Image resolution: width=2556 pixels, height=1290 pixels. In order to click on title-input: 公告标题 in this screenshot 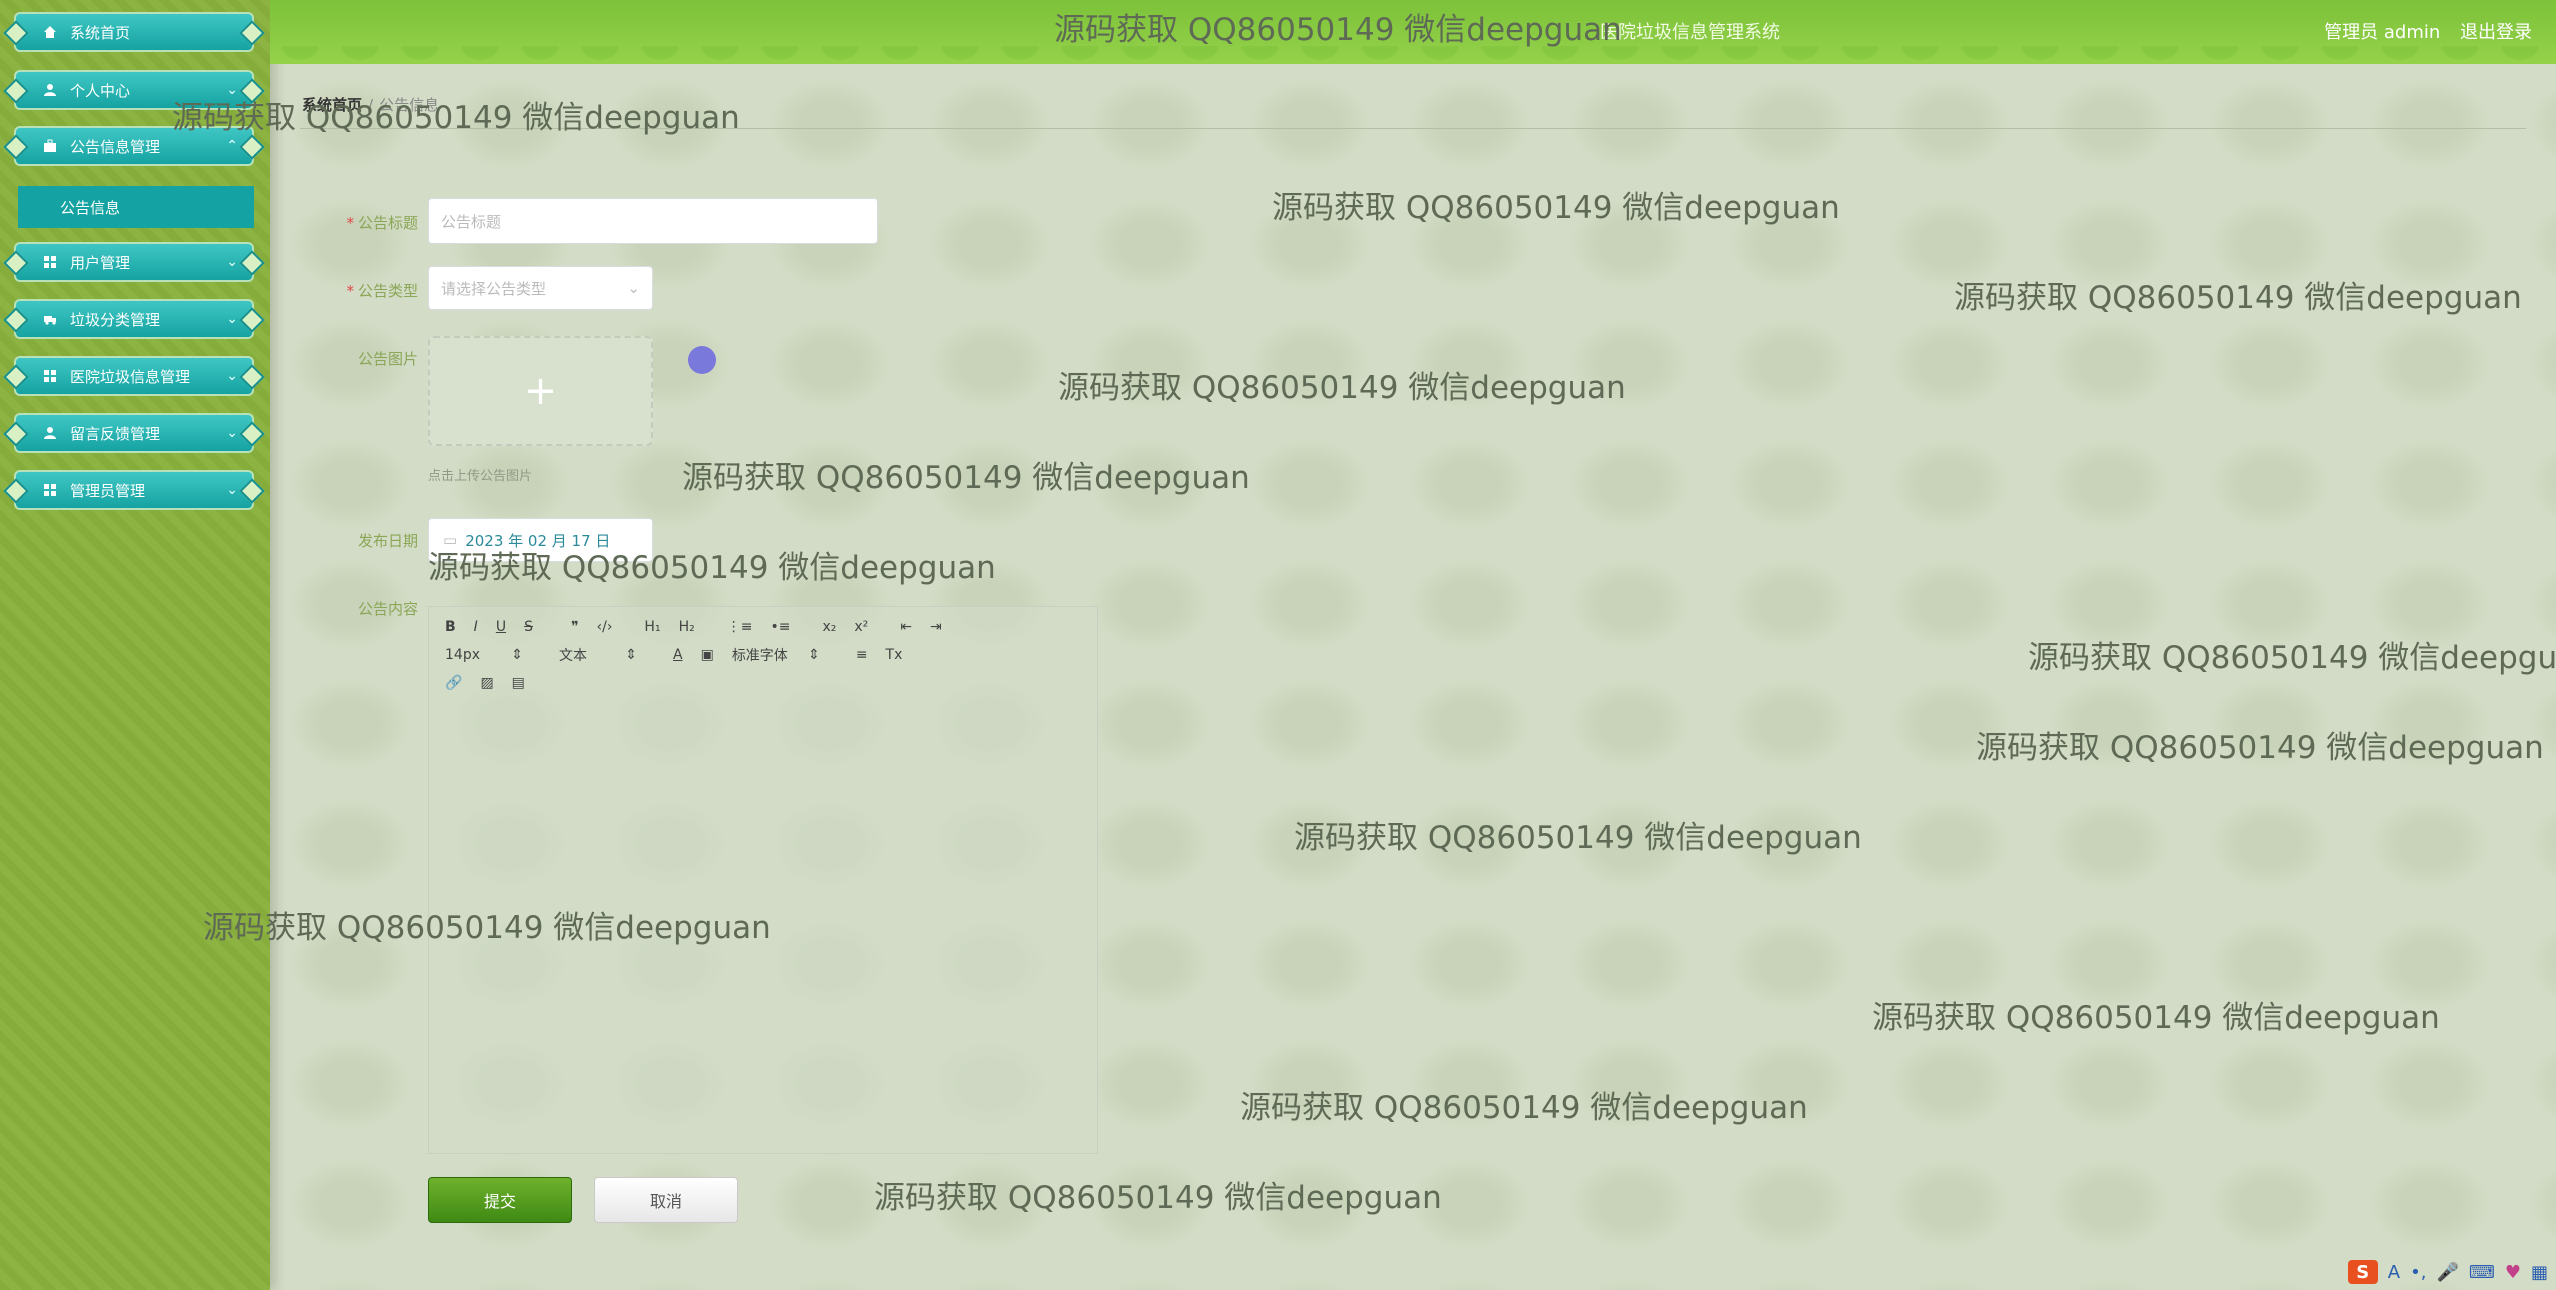, I will do `click(653, 221)`.